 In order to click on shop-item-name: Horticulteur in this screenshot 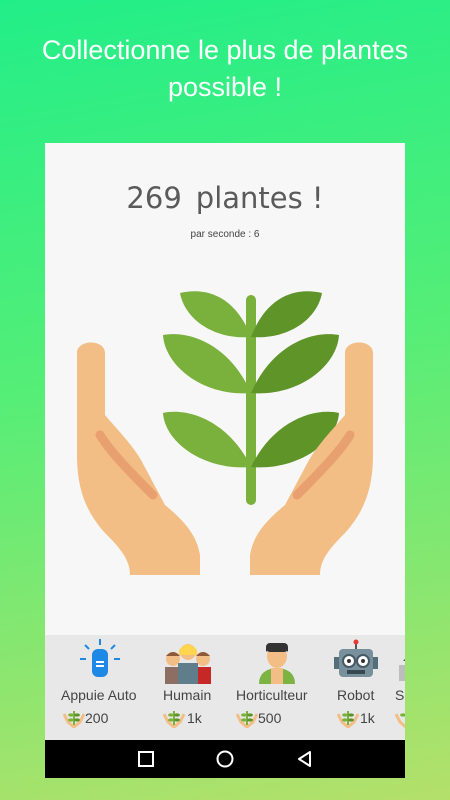, I will do `click(272, 695)`.